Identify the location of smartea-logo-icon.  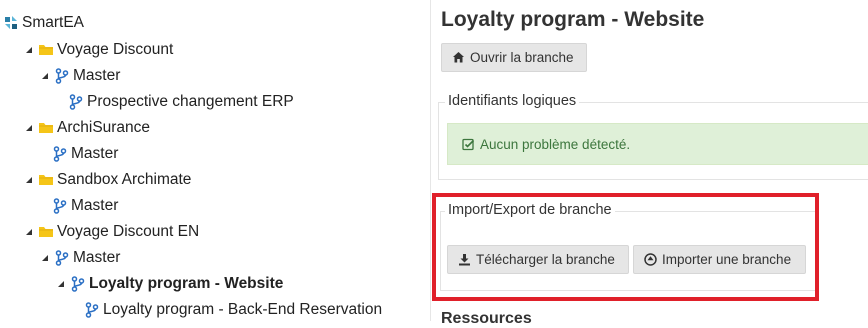
(11, 23).